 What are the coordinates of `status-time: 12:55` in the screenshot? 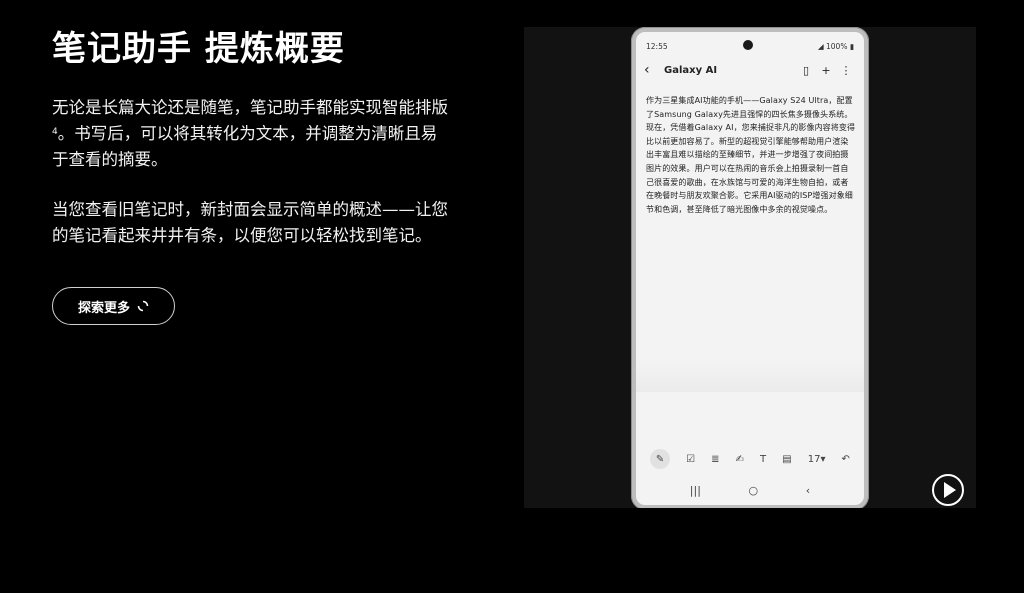 It's located at (657, 46).